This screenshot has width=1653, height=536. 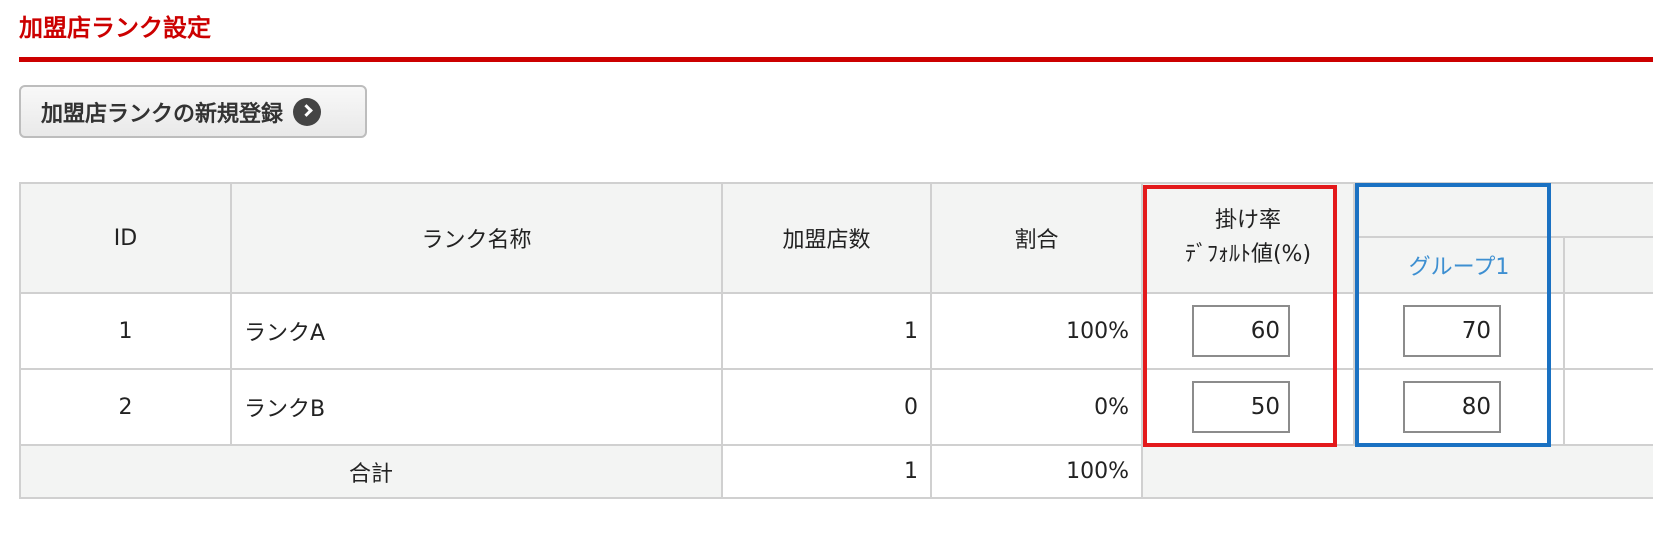 What do you see at coordinates (1241, 407) in the screenshot?
I see `row2-default-rate-input` at bounding box center [1241, 407].